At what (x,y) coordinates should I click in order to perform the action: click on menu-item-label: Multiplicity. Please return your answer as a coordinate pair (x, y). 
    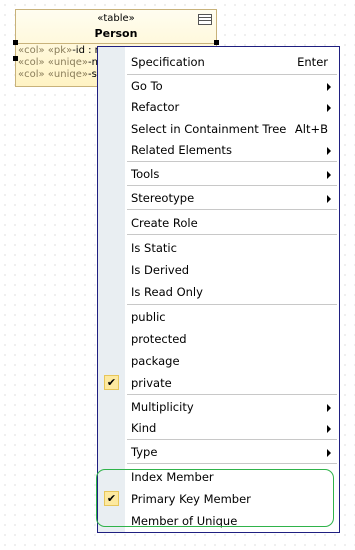
    Looking at the image, I should click on (162, 407).